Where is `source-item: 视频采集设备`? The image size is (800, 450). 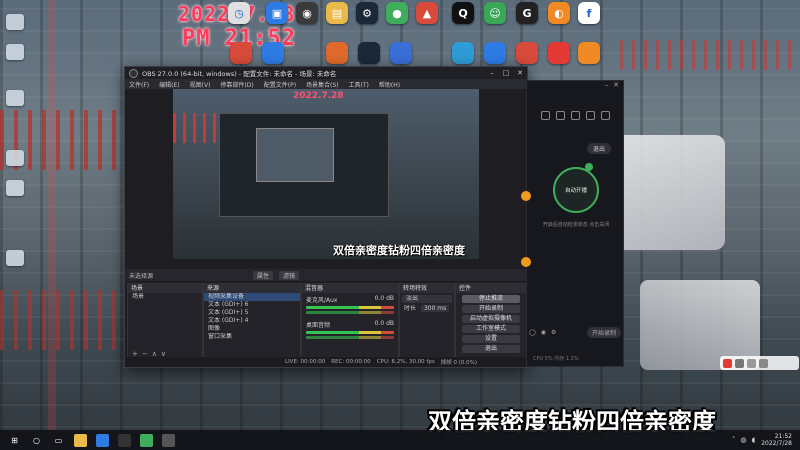
source-item: 视频采集设备 is located at coordinates (252, 297).